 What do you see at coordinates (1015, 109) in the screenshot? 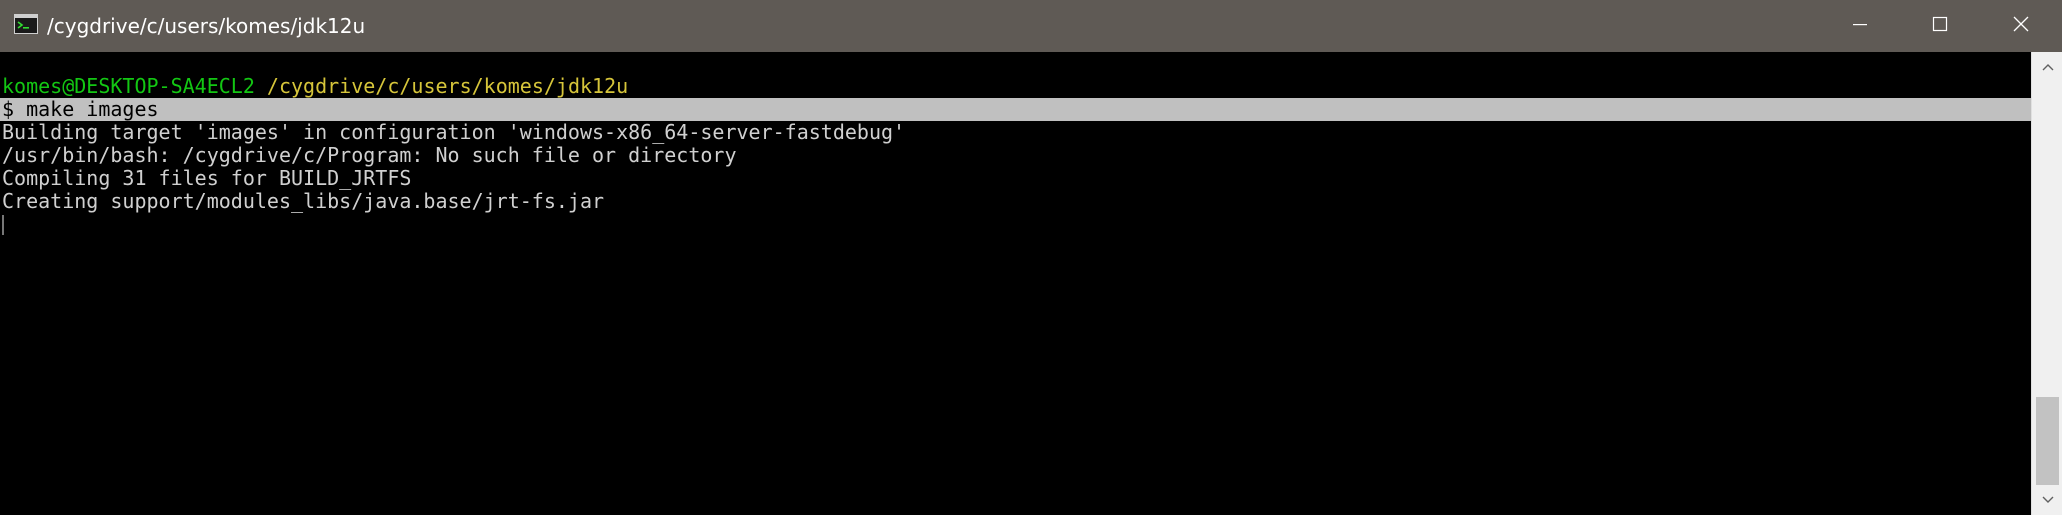
I see `highlighted-command-row` at bounding box center [1015, 109].